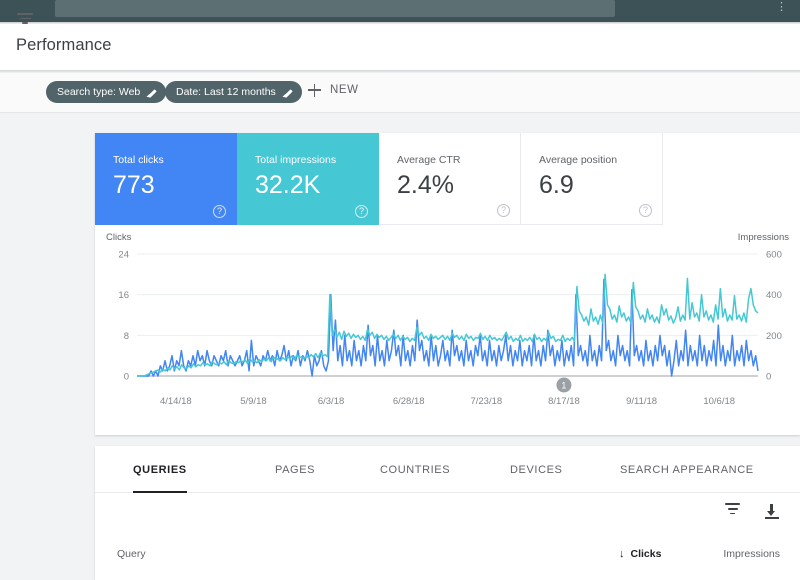 The image size is (800, 580). Describe the element at coordinates (771, 511) in the screenshot. I see `download-icon` at that location.